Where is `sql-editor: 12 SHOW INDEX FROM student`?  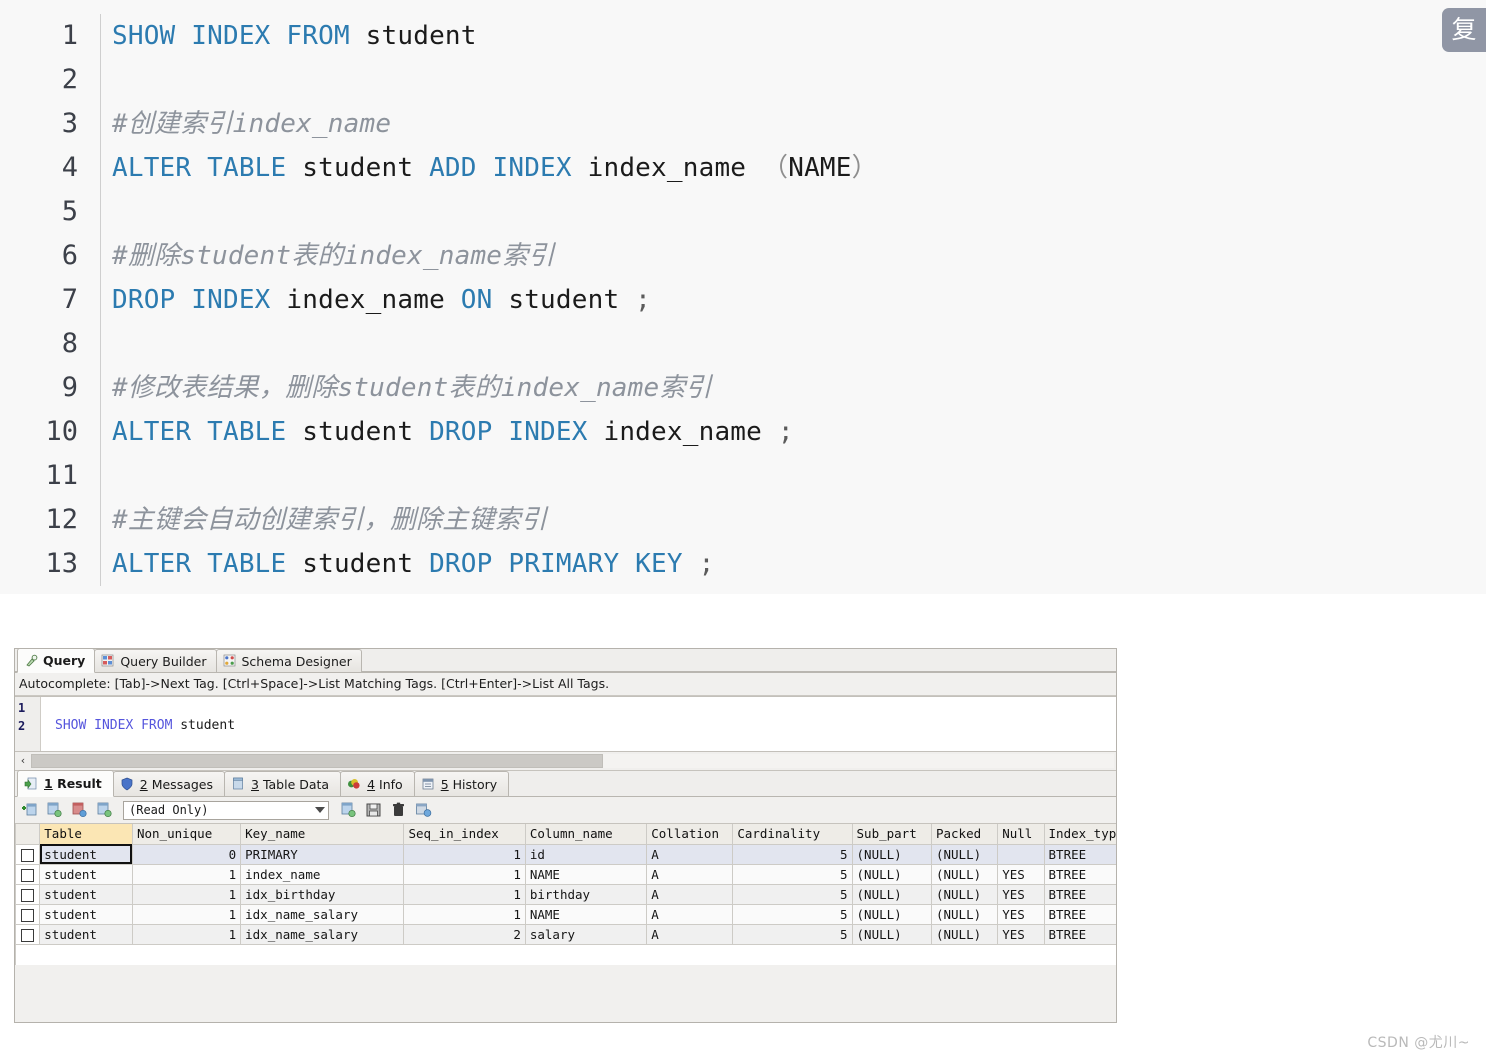
sql-editor: 12 SHOW INDEX FROM student is located at coordinates (565, 724).